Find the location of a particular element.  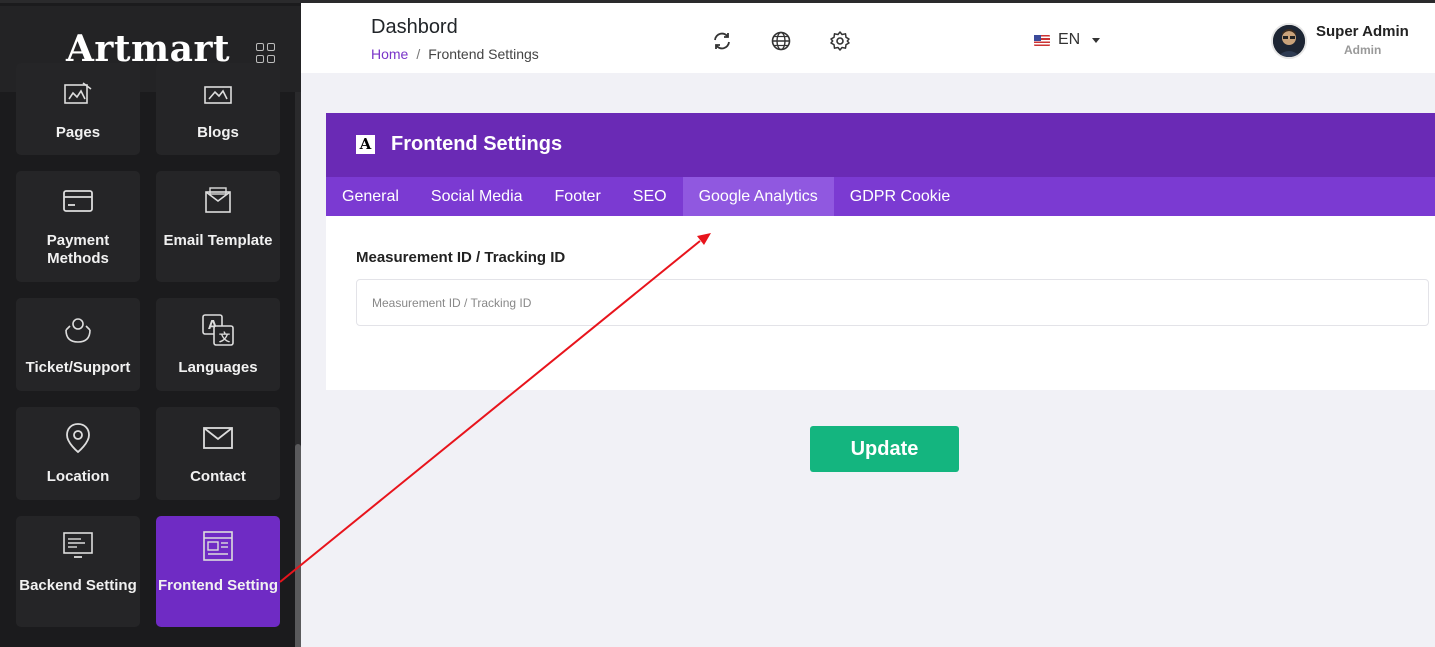

tab-seo: SEO is located at coordinates (650, 196).